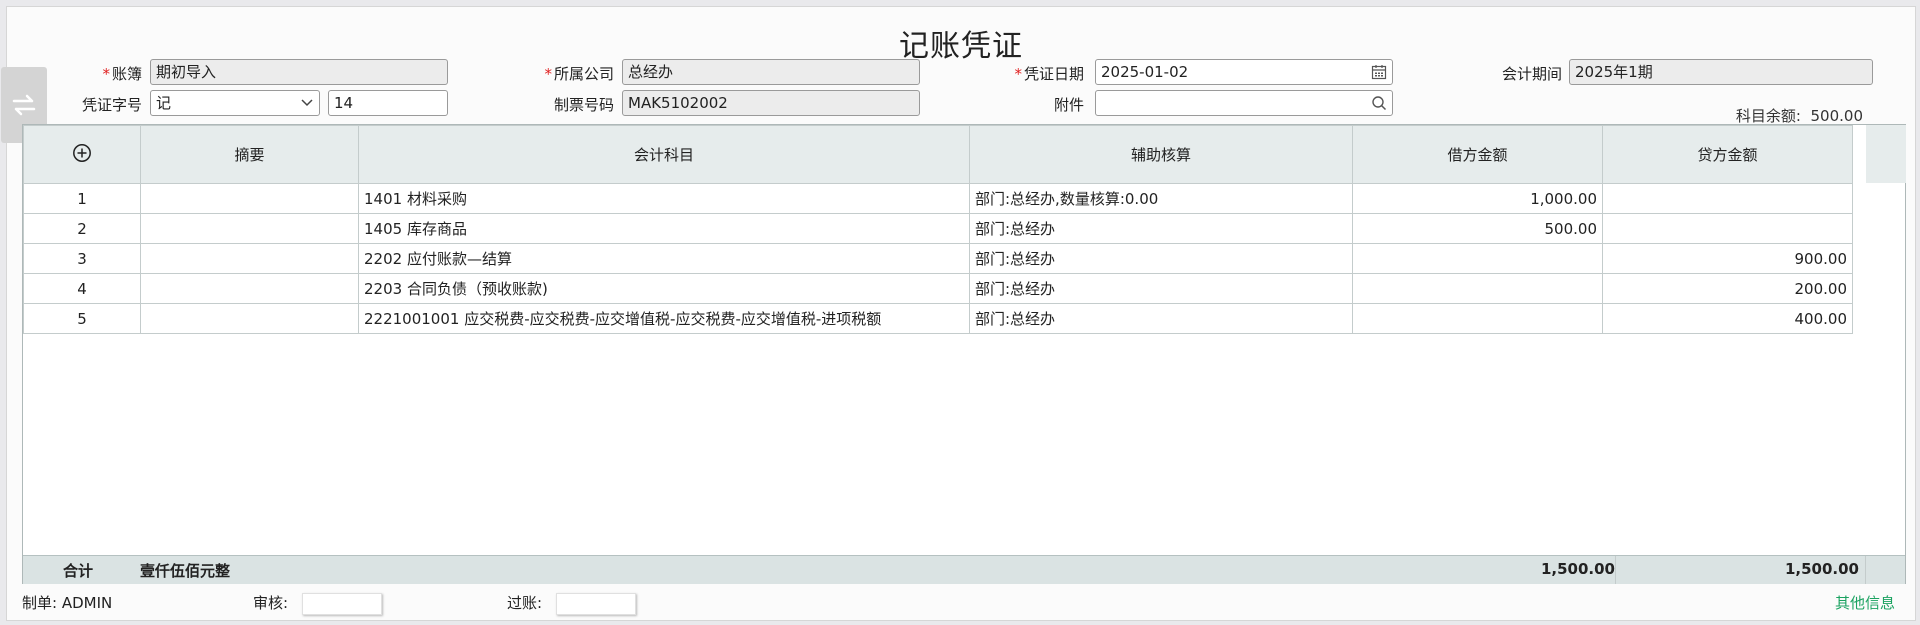 The width and height of the screenshot is (1920, 625). I want to click on header-filler, so click(1886, 154).